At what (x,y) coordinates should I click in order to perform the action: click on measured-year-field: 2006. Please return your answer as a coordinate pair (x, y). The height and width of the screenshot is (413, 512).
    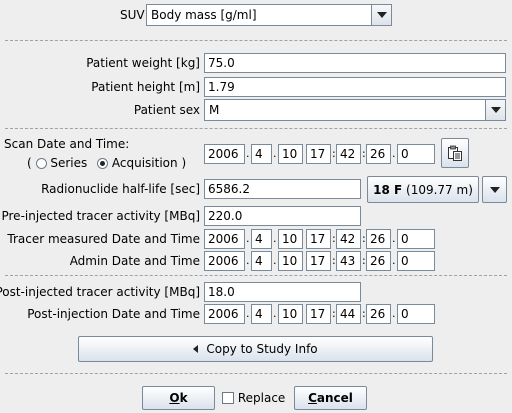
    Looking at the image, I should click on (224, 239).